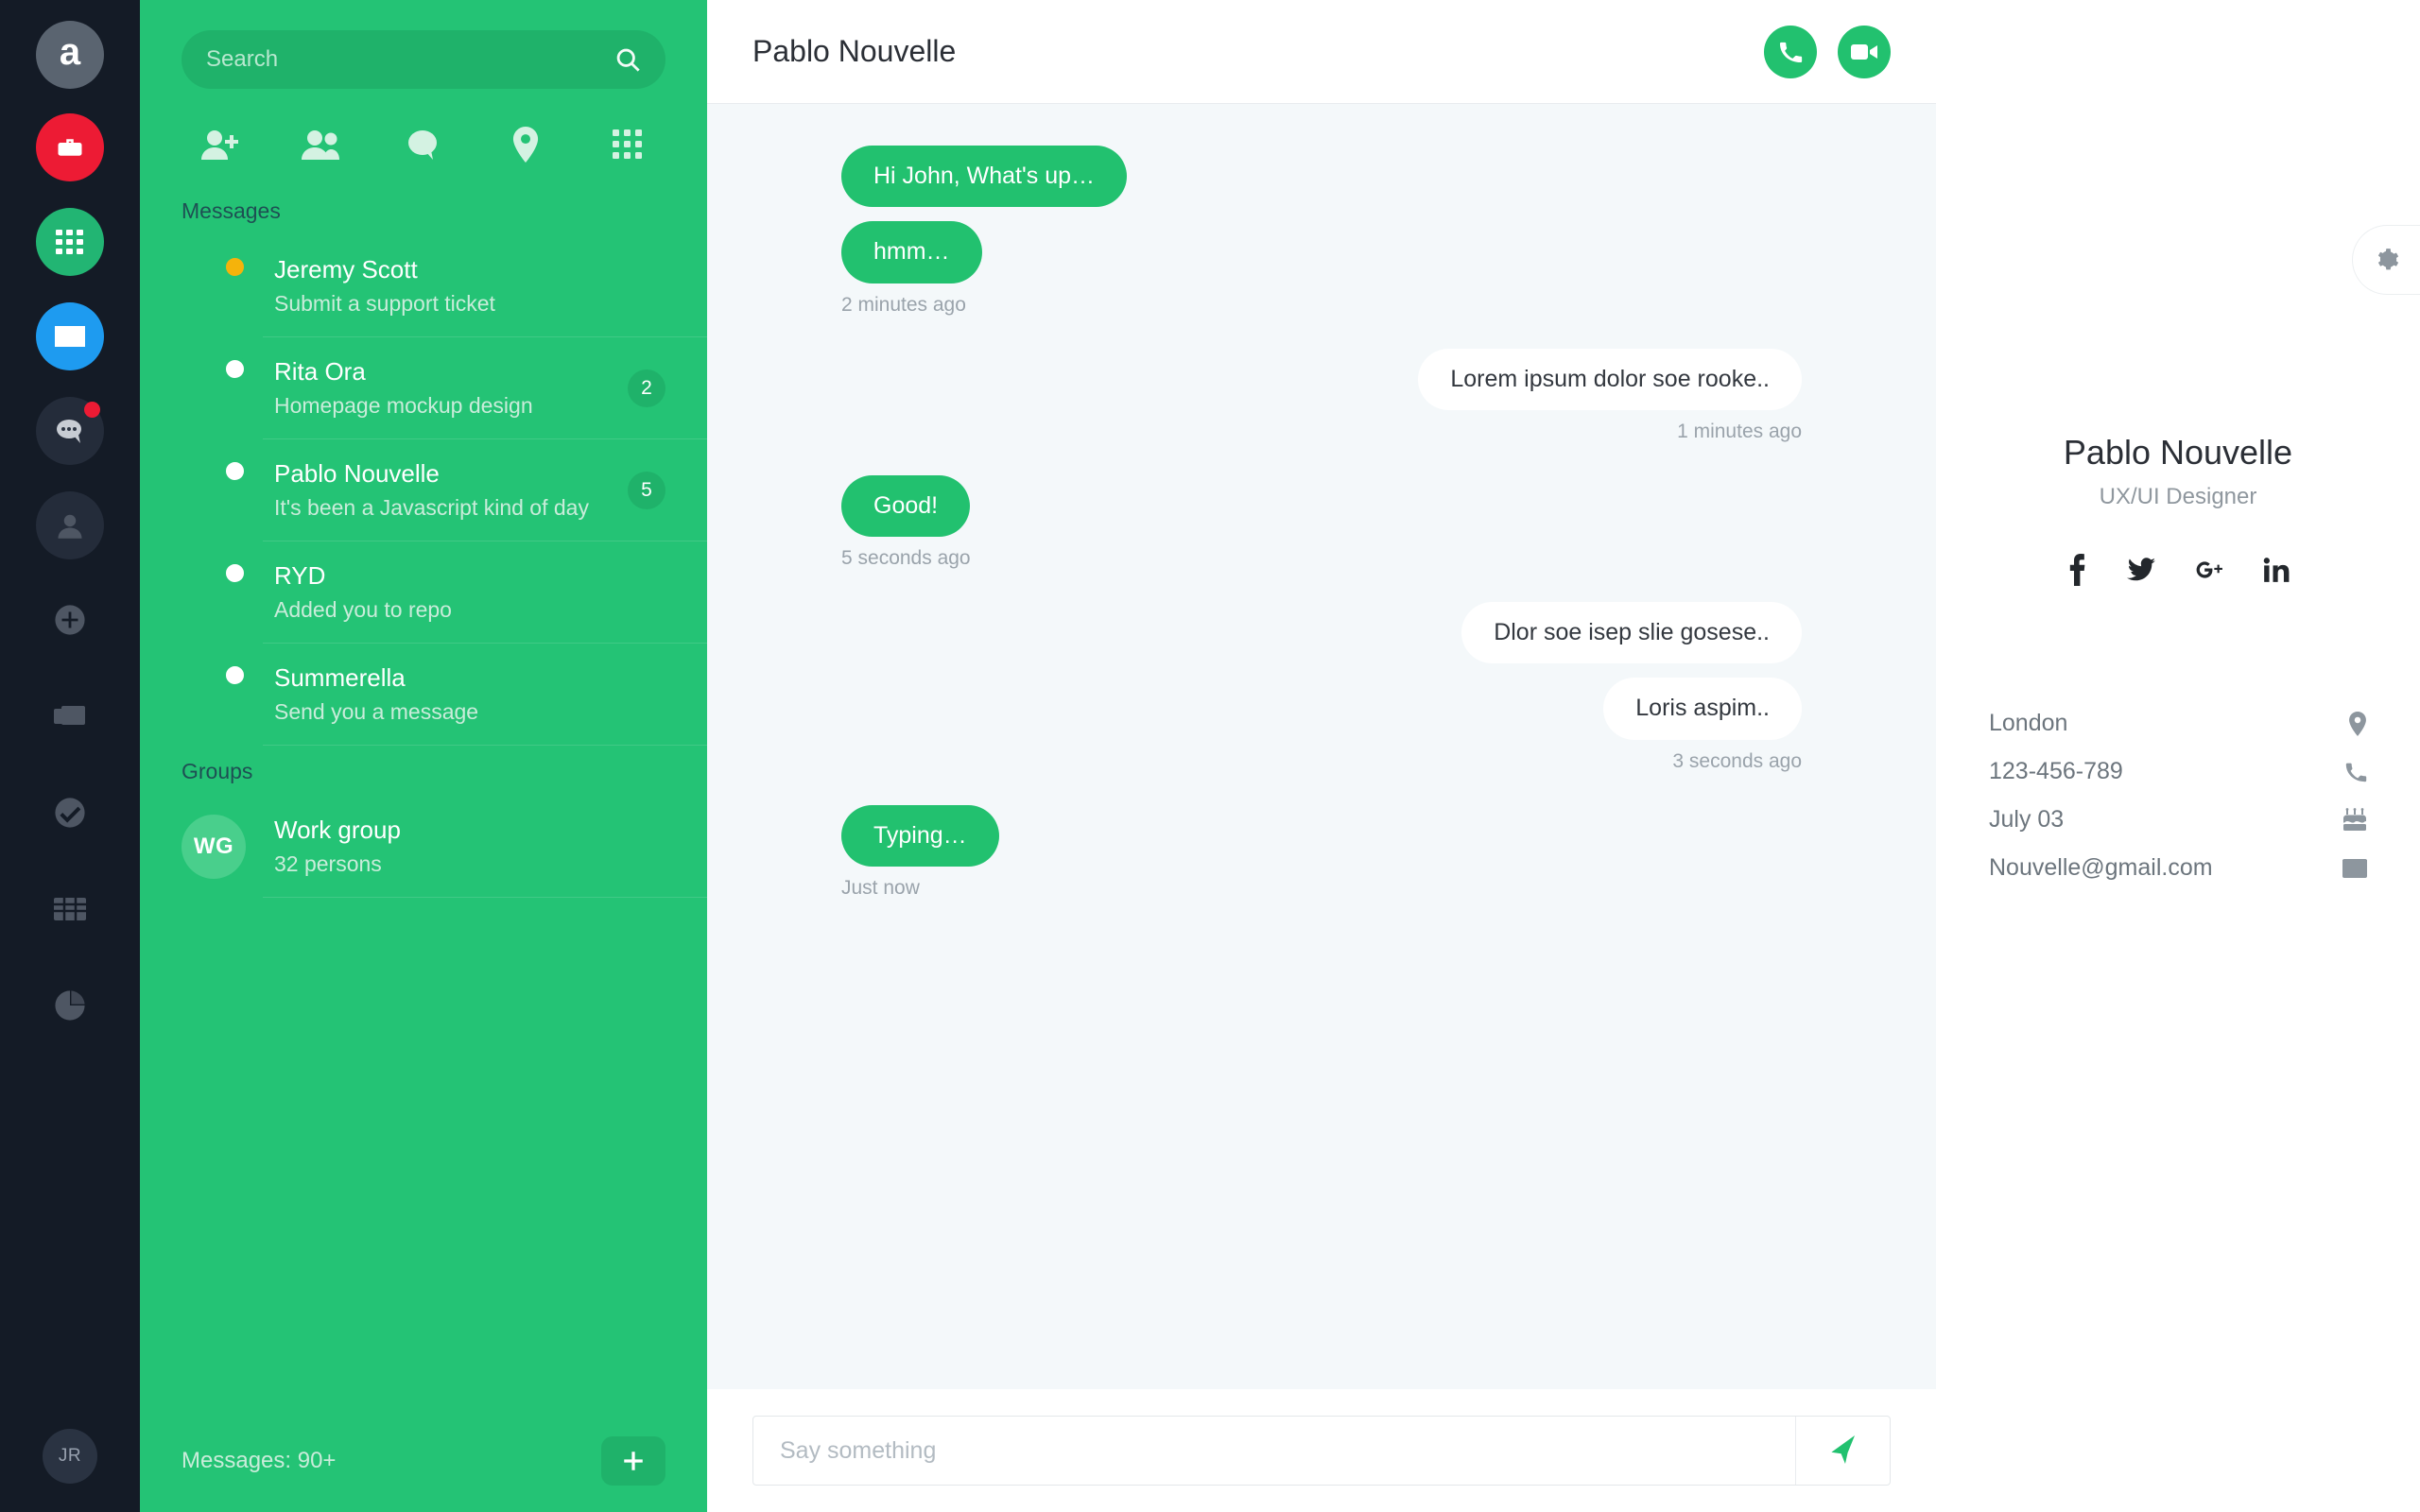 This screenshot has height=1512, width=2420. Describe the element at coordinates (423, 144) in the screenshot. I see `chat-bubble-icon` at that location.